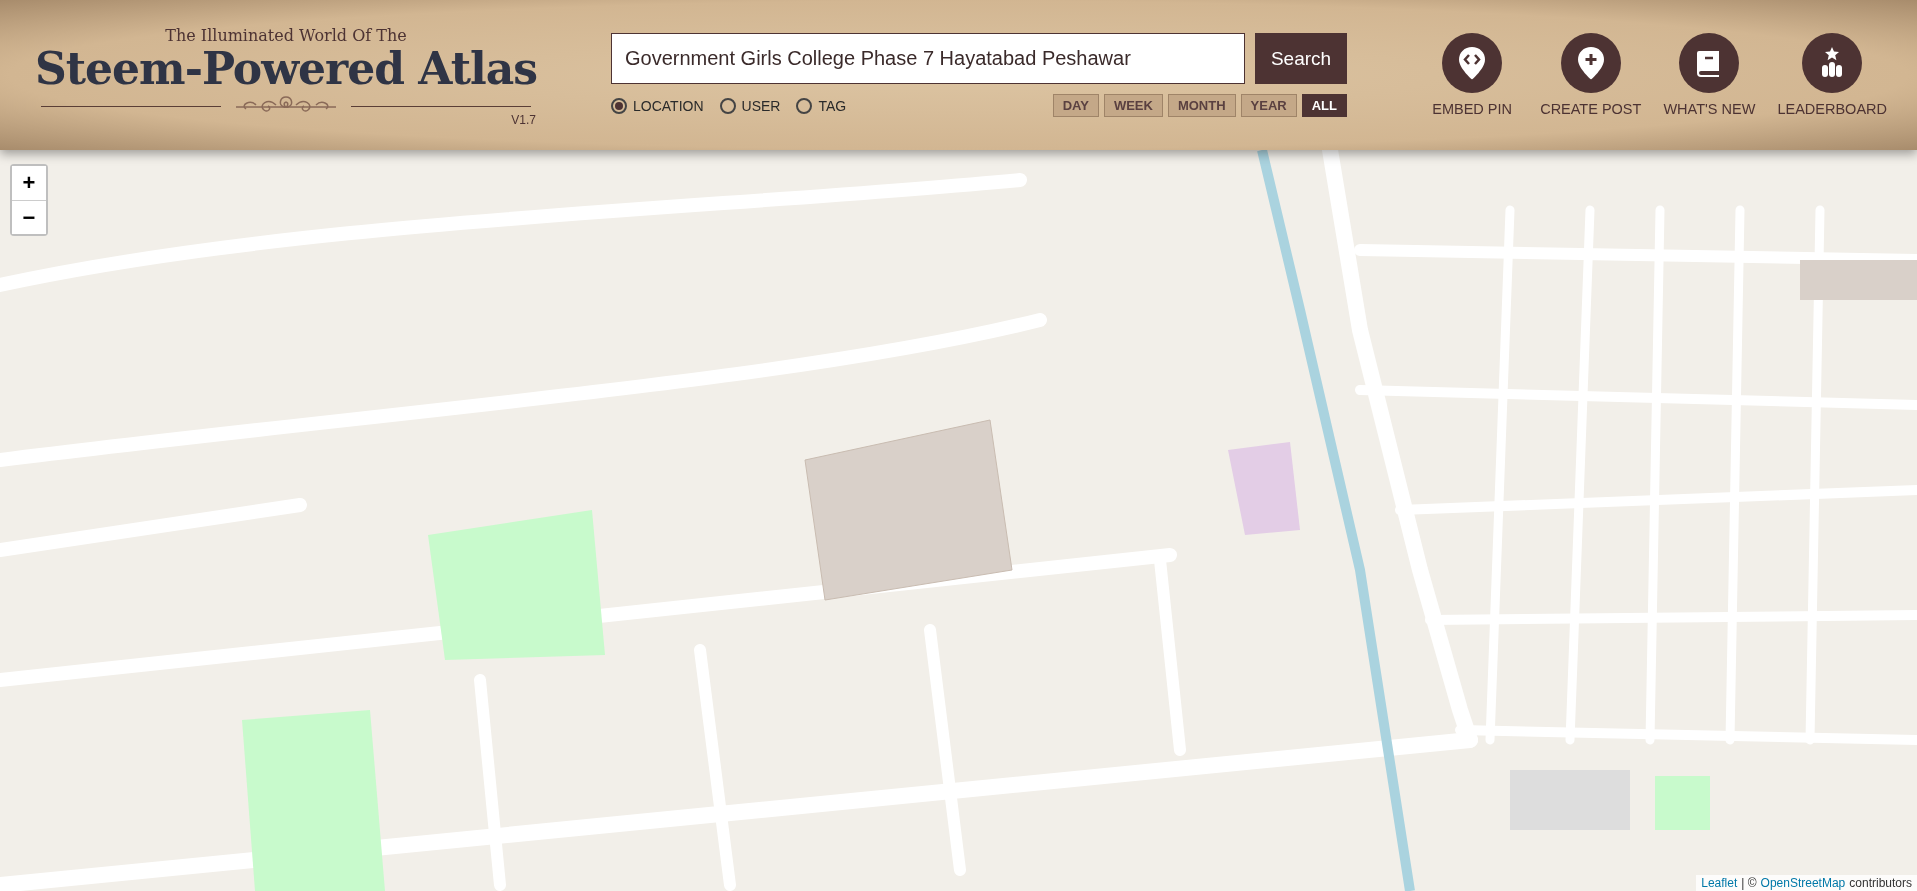 The width and height of the screenshot is (1917, 891). Describe the element at coordinates (286, 35) in the screenshot. I see `logo-tagline: The Illuminated World Of The` at that location.